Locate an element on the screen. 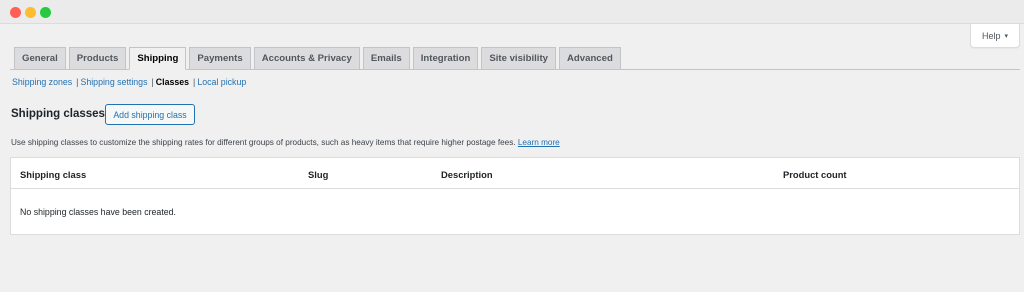 The width and height of the screenshot is (1024, 292). help-button: Help ▾ is located at coordinates (995, 36).